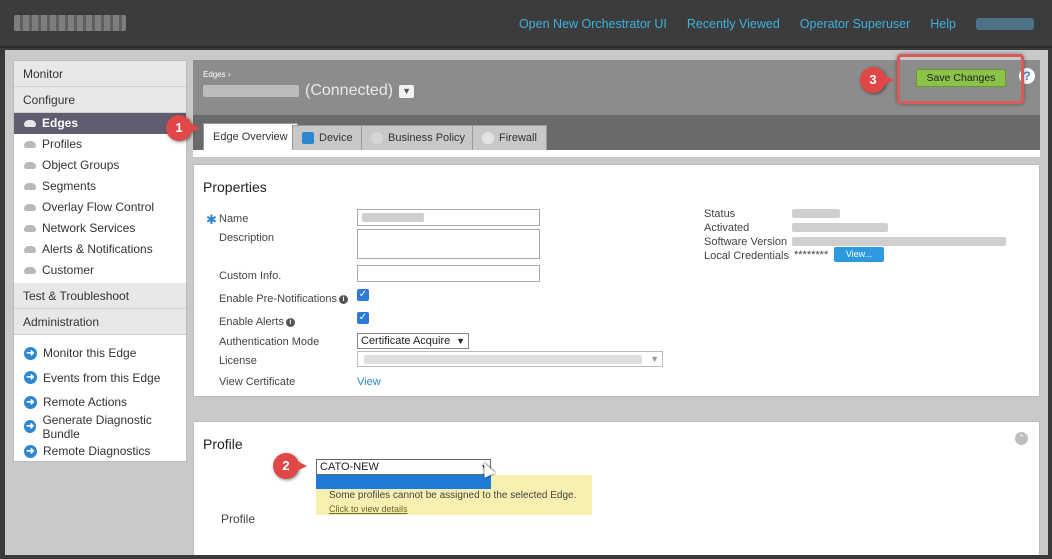 This screenshot has height=559, width=1052. What do you see at coordinates (100, 427) in the screenshot?
I see `generate-diagnostic-bundle-link: ➜ Generate Diagnostic Bundle` at bounding box center [100, 427].